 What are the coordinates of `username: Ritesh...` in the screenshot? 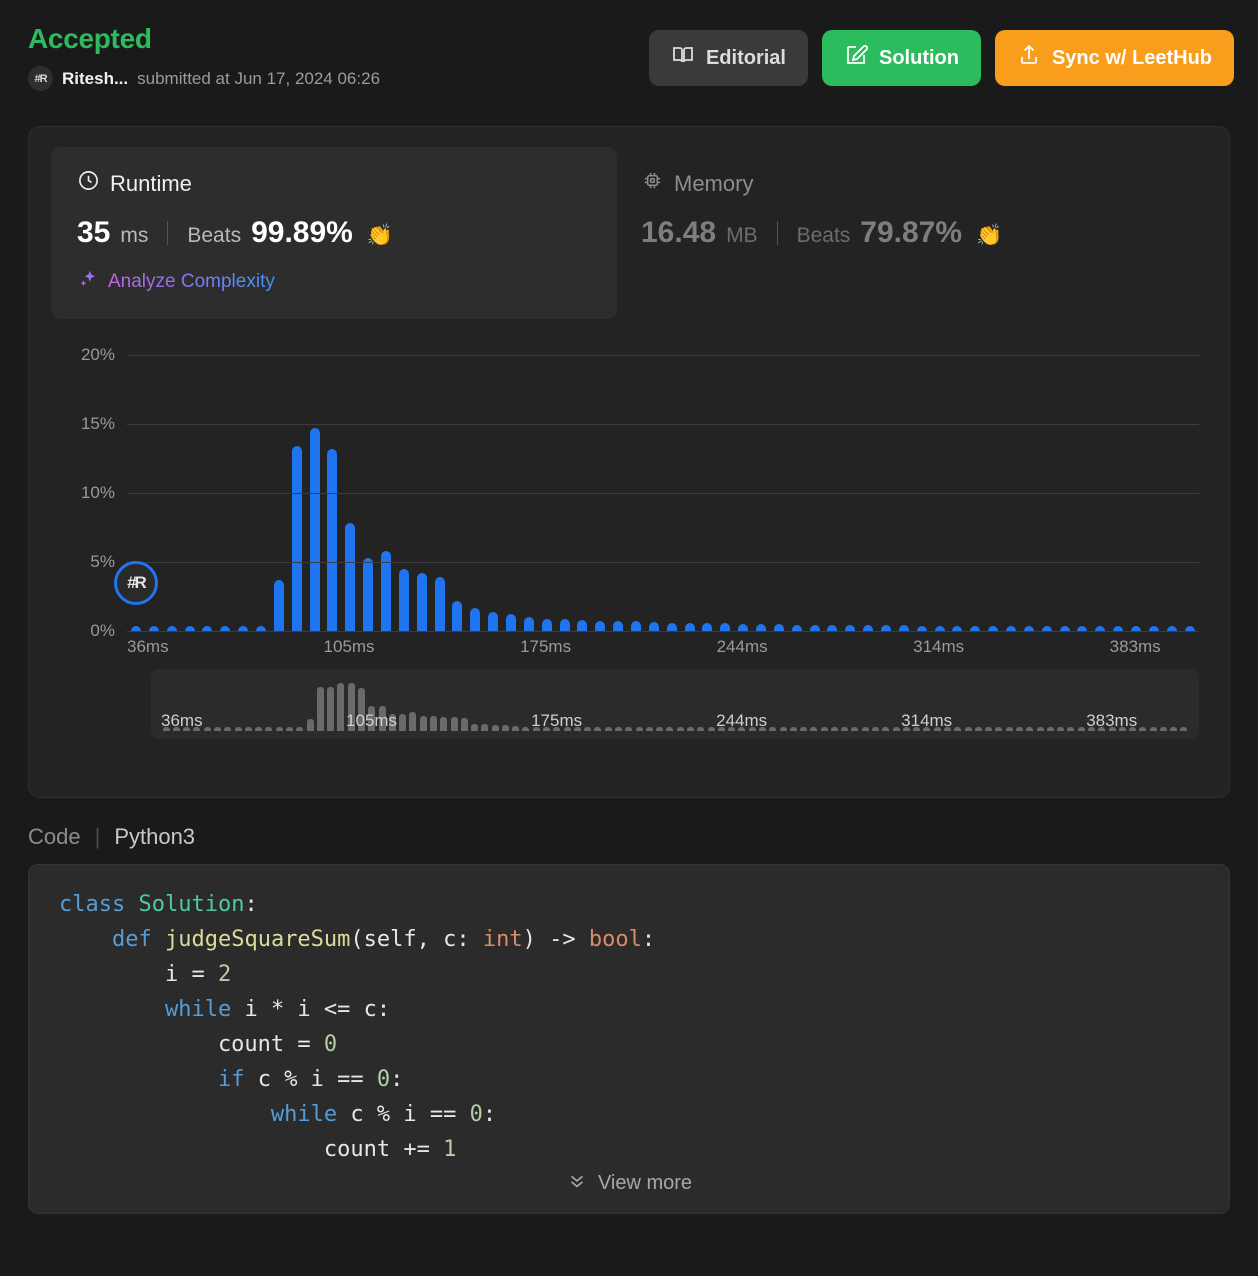 It's located at (95, 79).